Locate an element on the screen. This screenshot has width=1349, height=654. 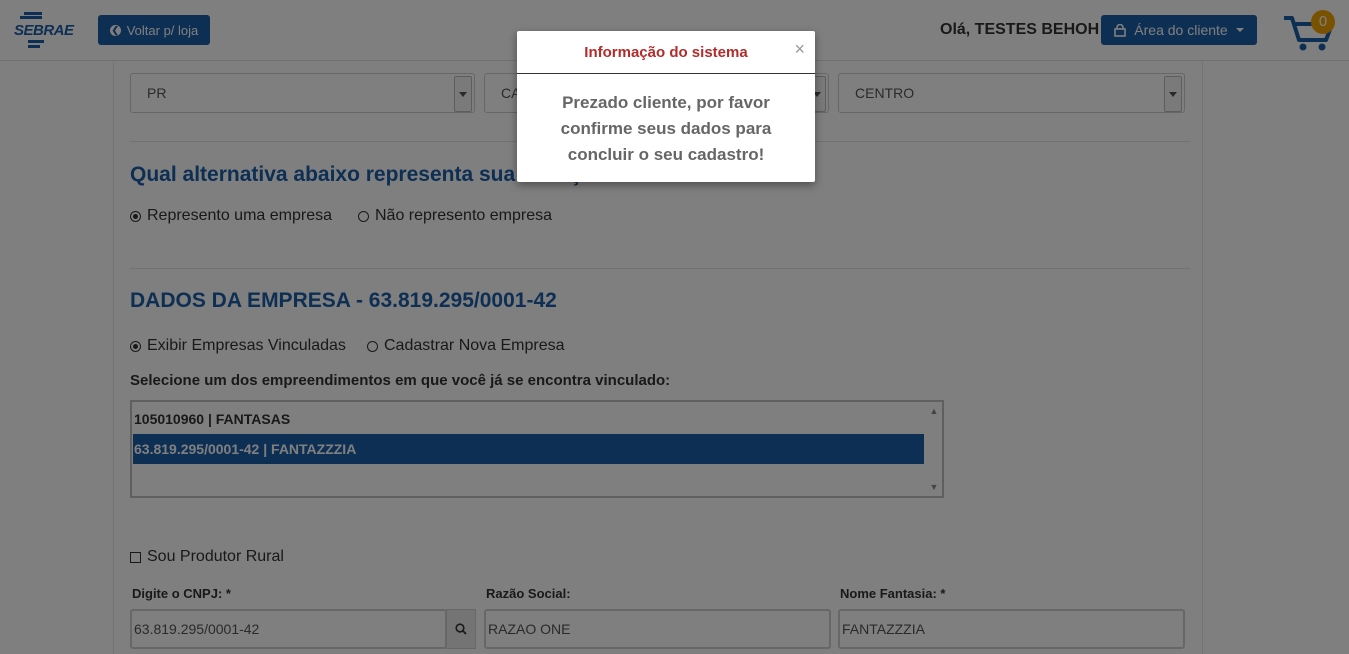
dialog-title: Informação do sistema is located at coordinates (666, 52).